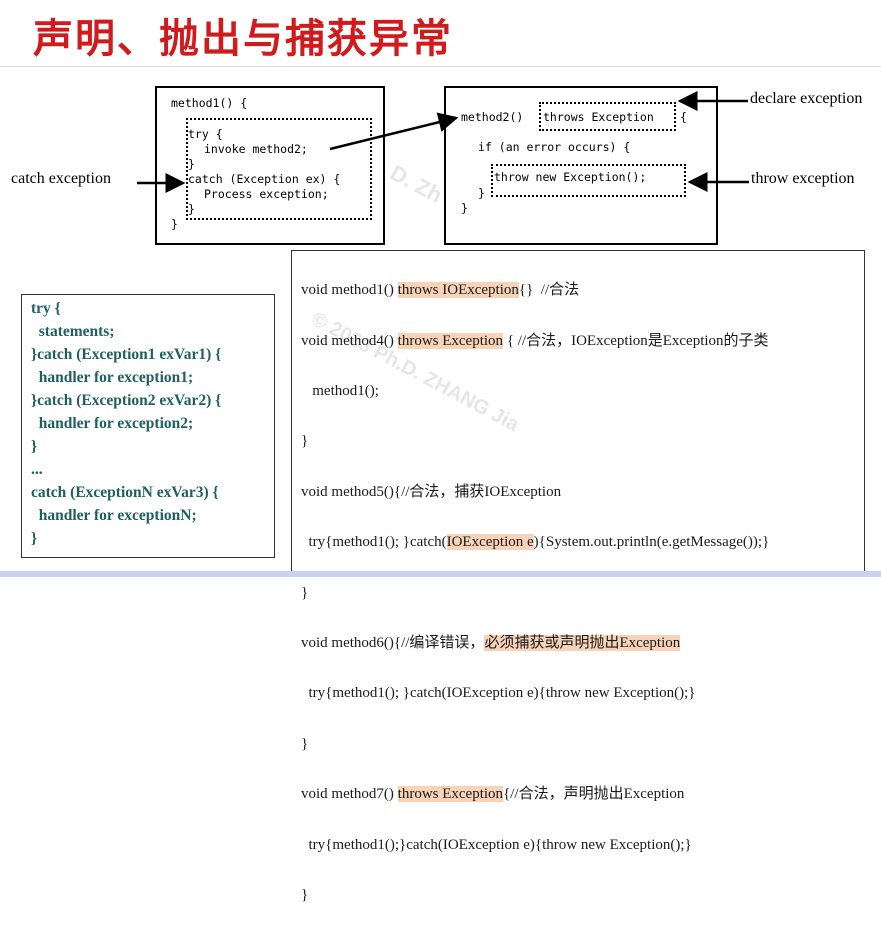 The image size is (881, 933). Describe the element at coordinates (431, 491) in the screenshot. I see `code-line: void method5(){//合法，捕获IOException` at that location.